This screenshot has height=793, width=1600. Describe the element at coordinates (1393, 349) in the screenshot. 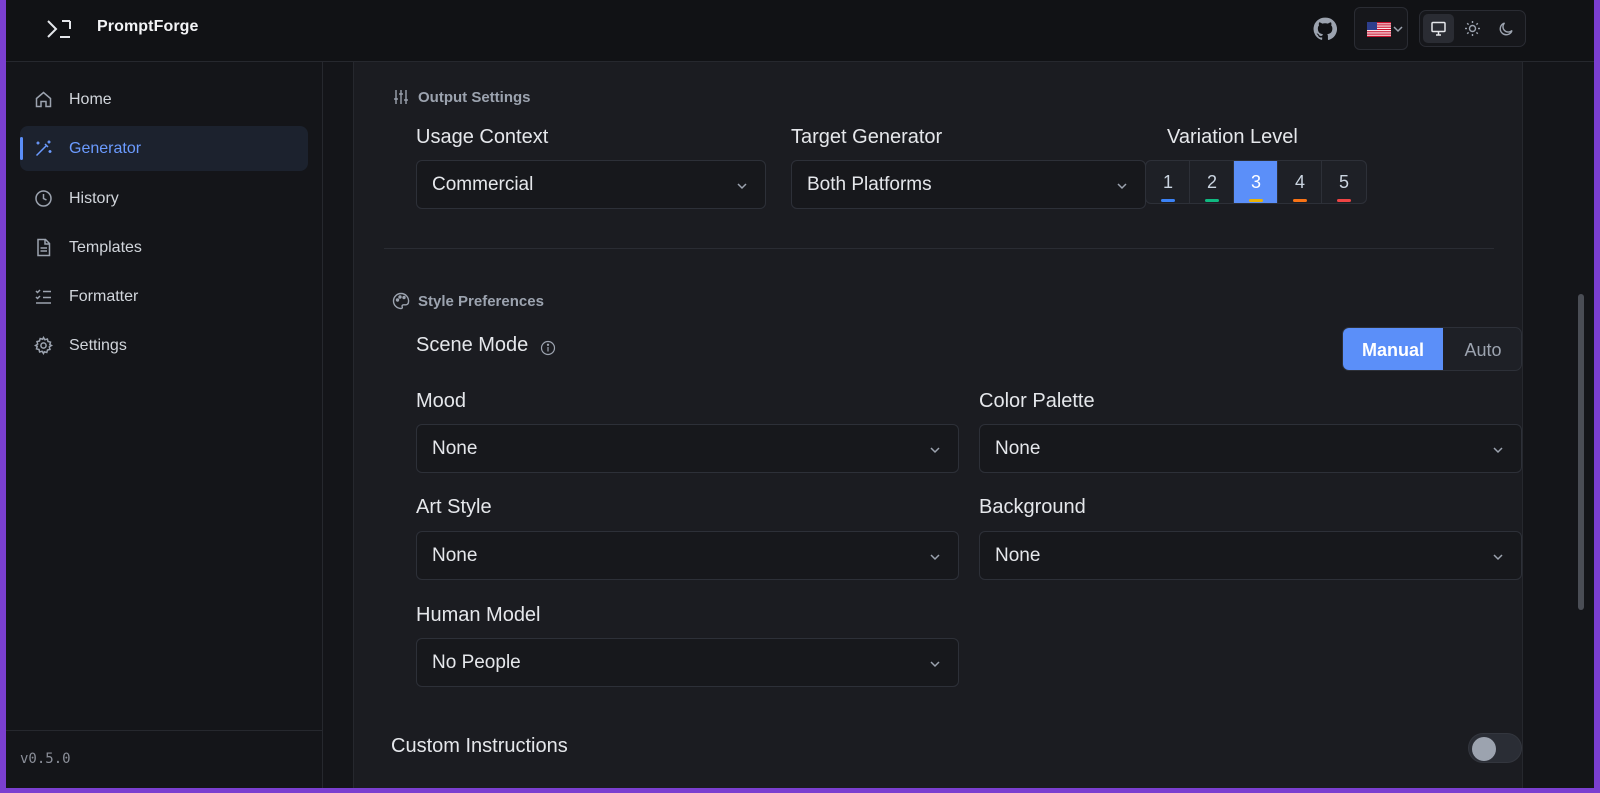

I see `scene-mode-manual-button: Manual` at that location.